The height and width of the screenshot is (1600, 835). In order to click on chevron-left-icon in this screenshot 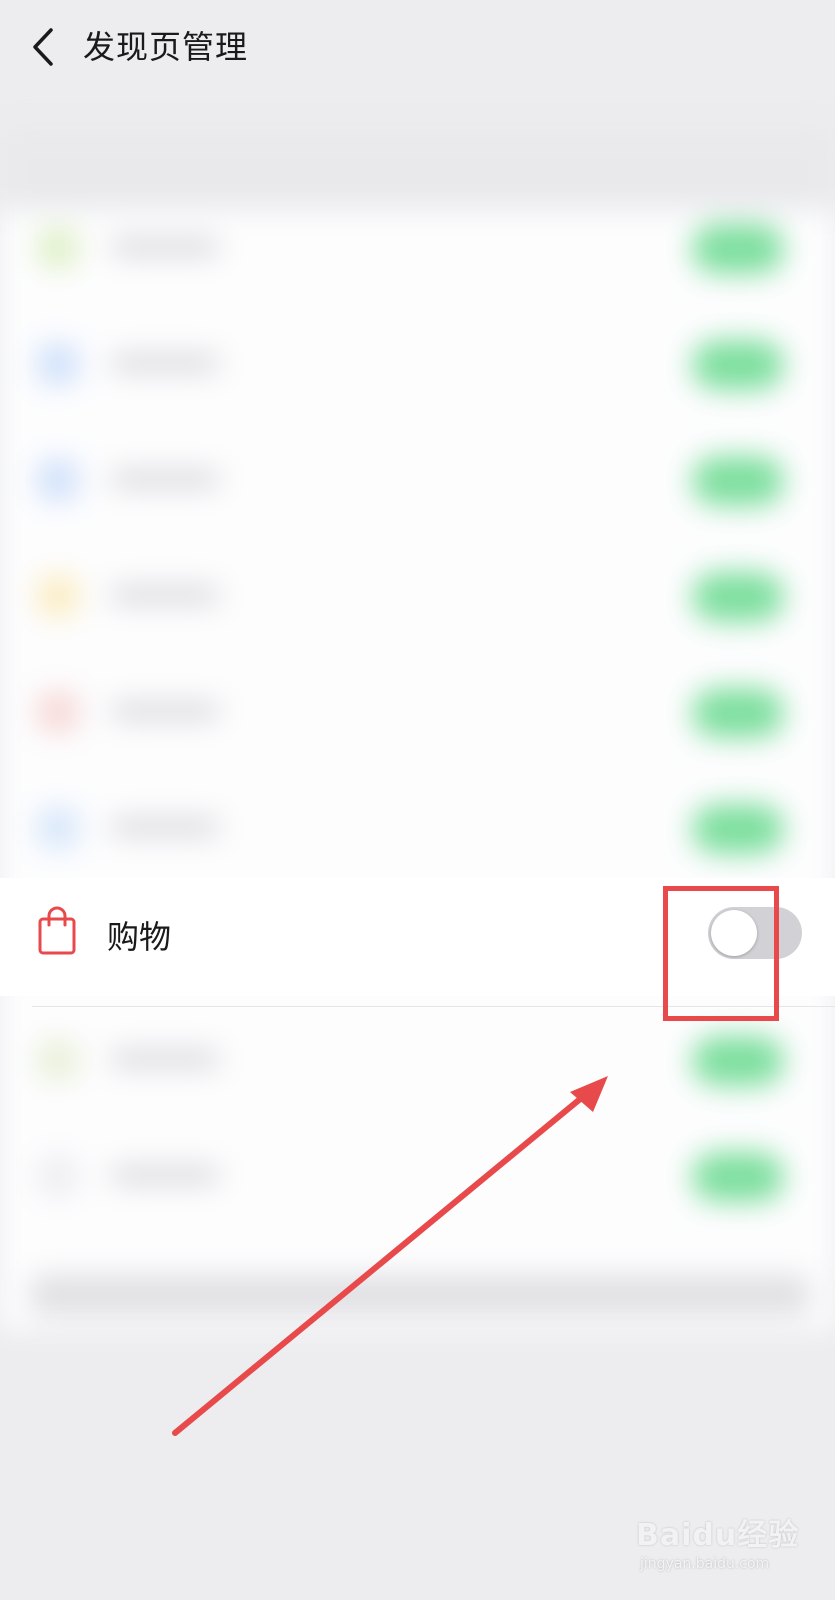, I will do `click(43, 47)`.